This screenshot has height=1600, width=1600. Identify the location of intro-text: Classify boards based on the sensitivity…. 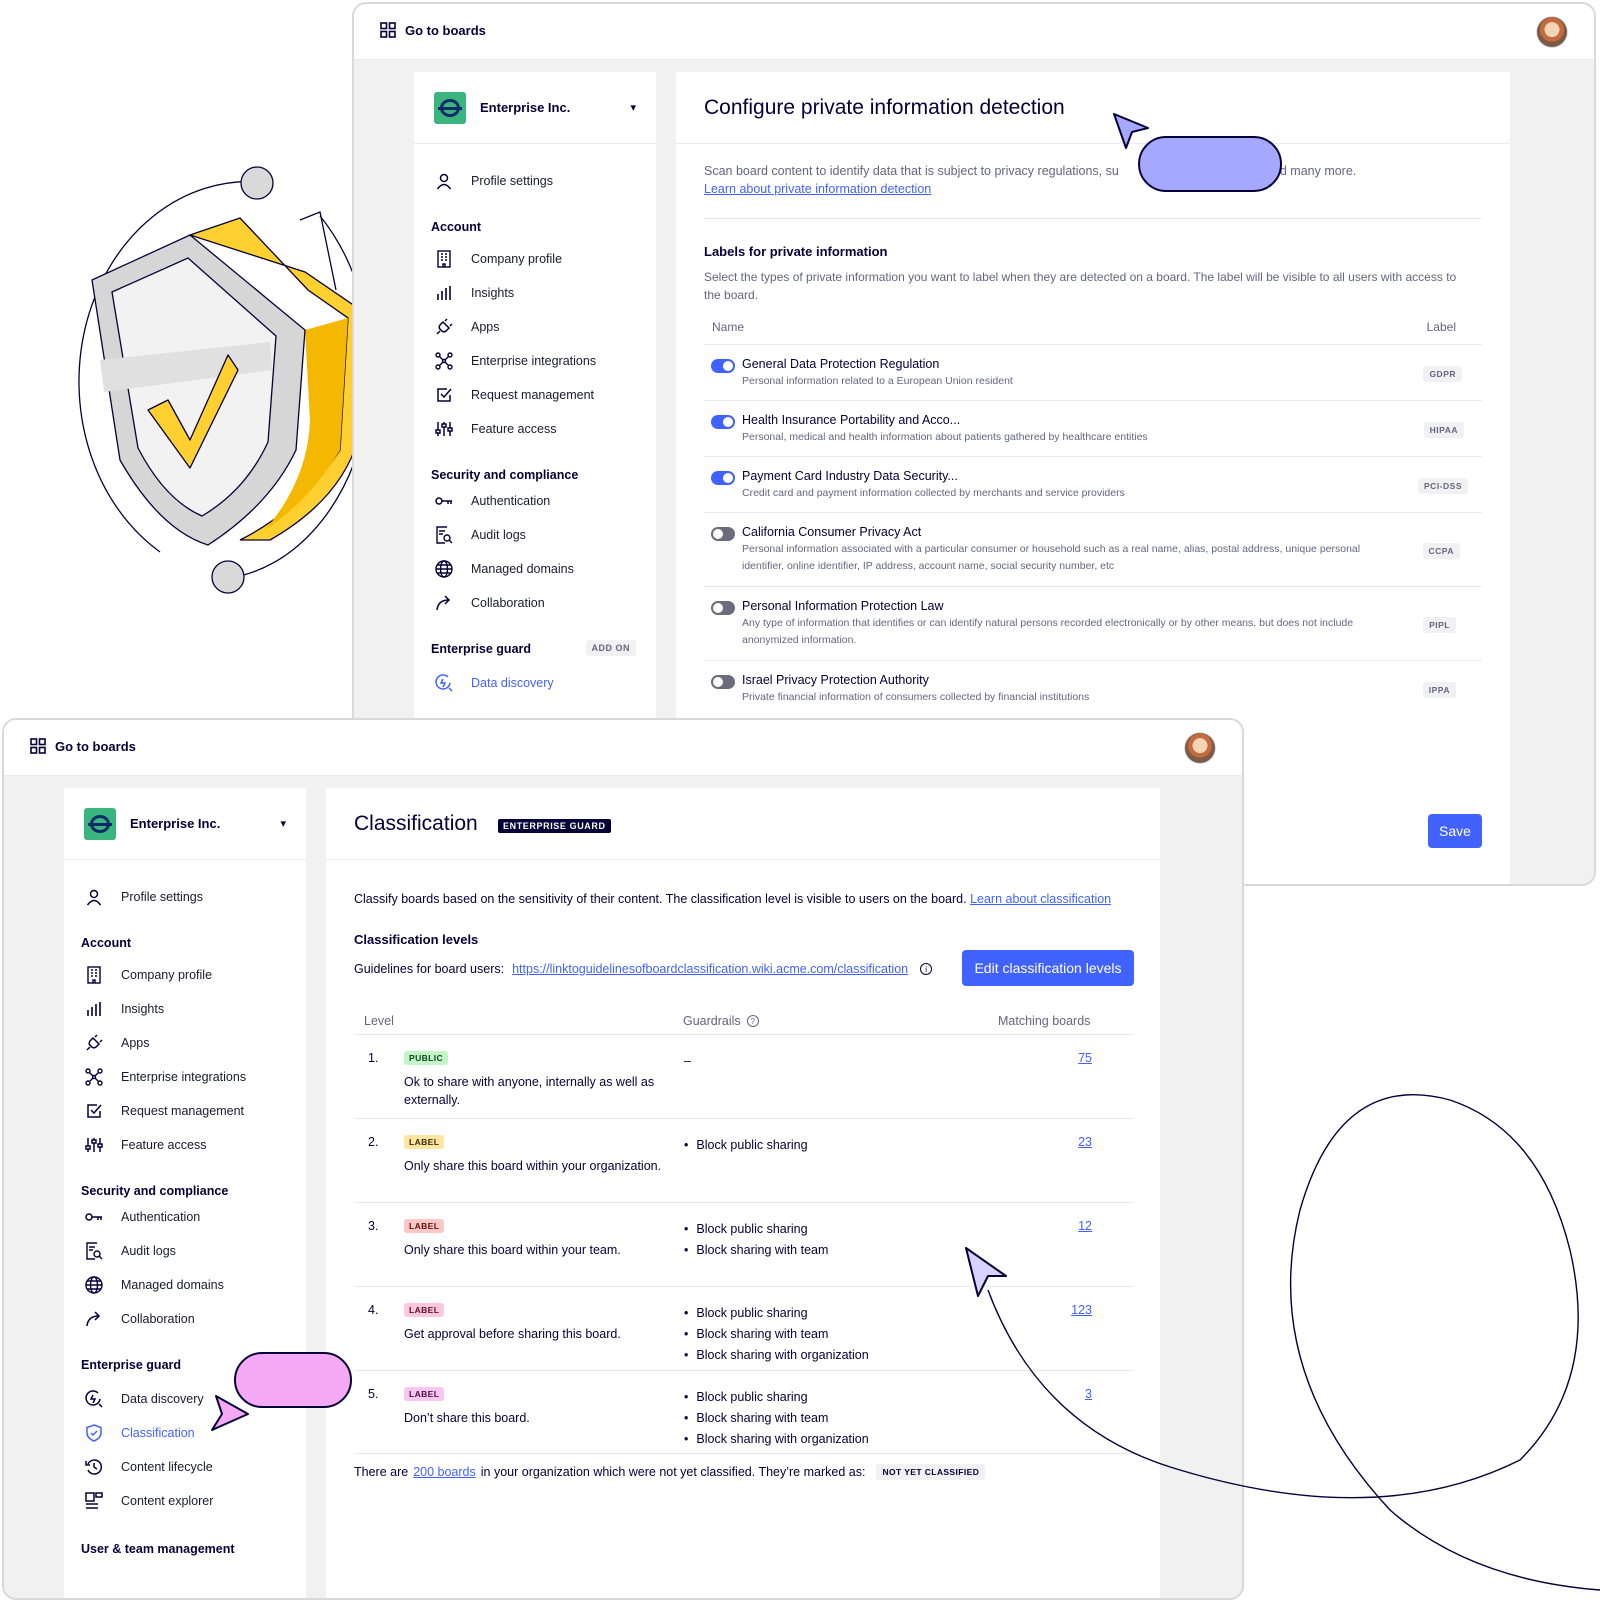
(732, 899).